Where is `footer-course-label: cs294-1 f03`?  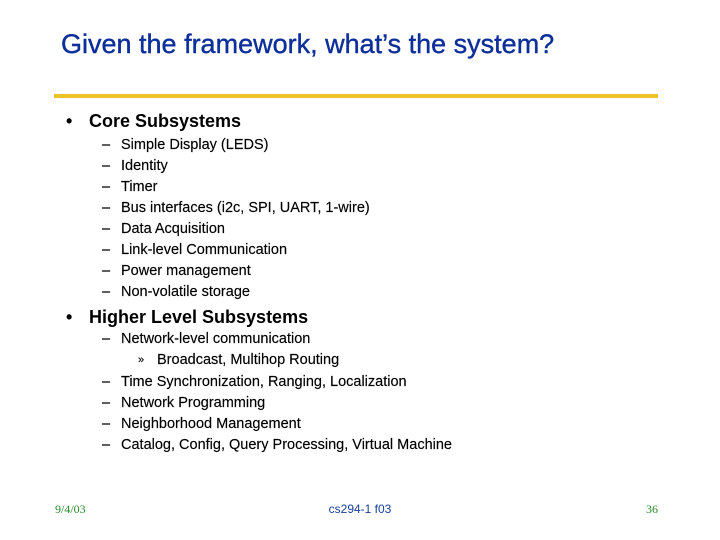 footer-course-label: cs294-1 f03 is located at coordinates (360, 509).